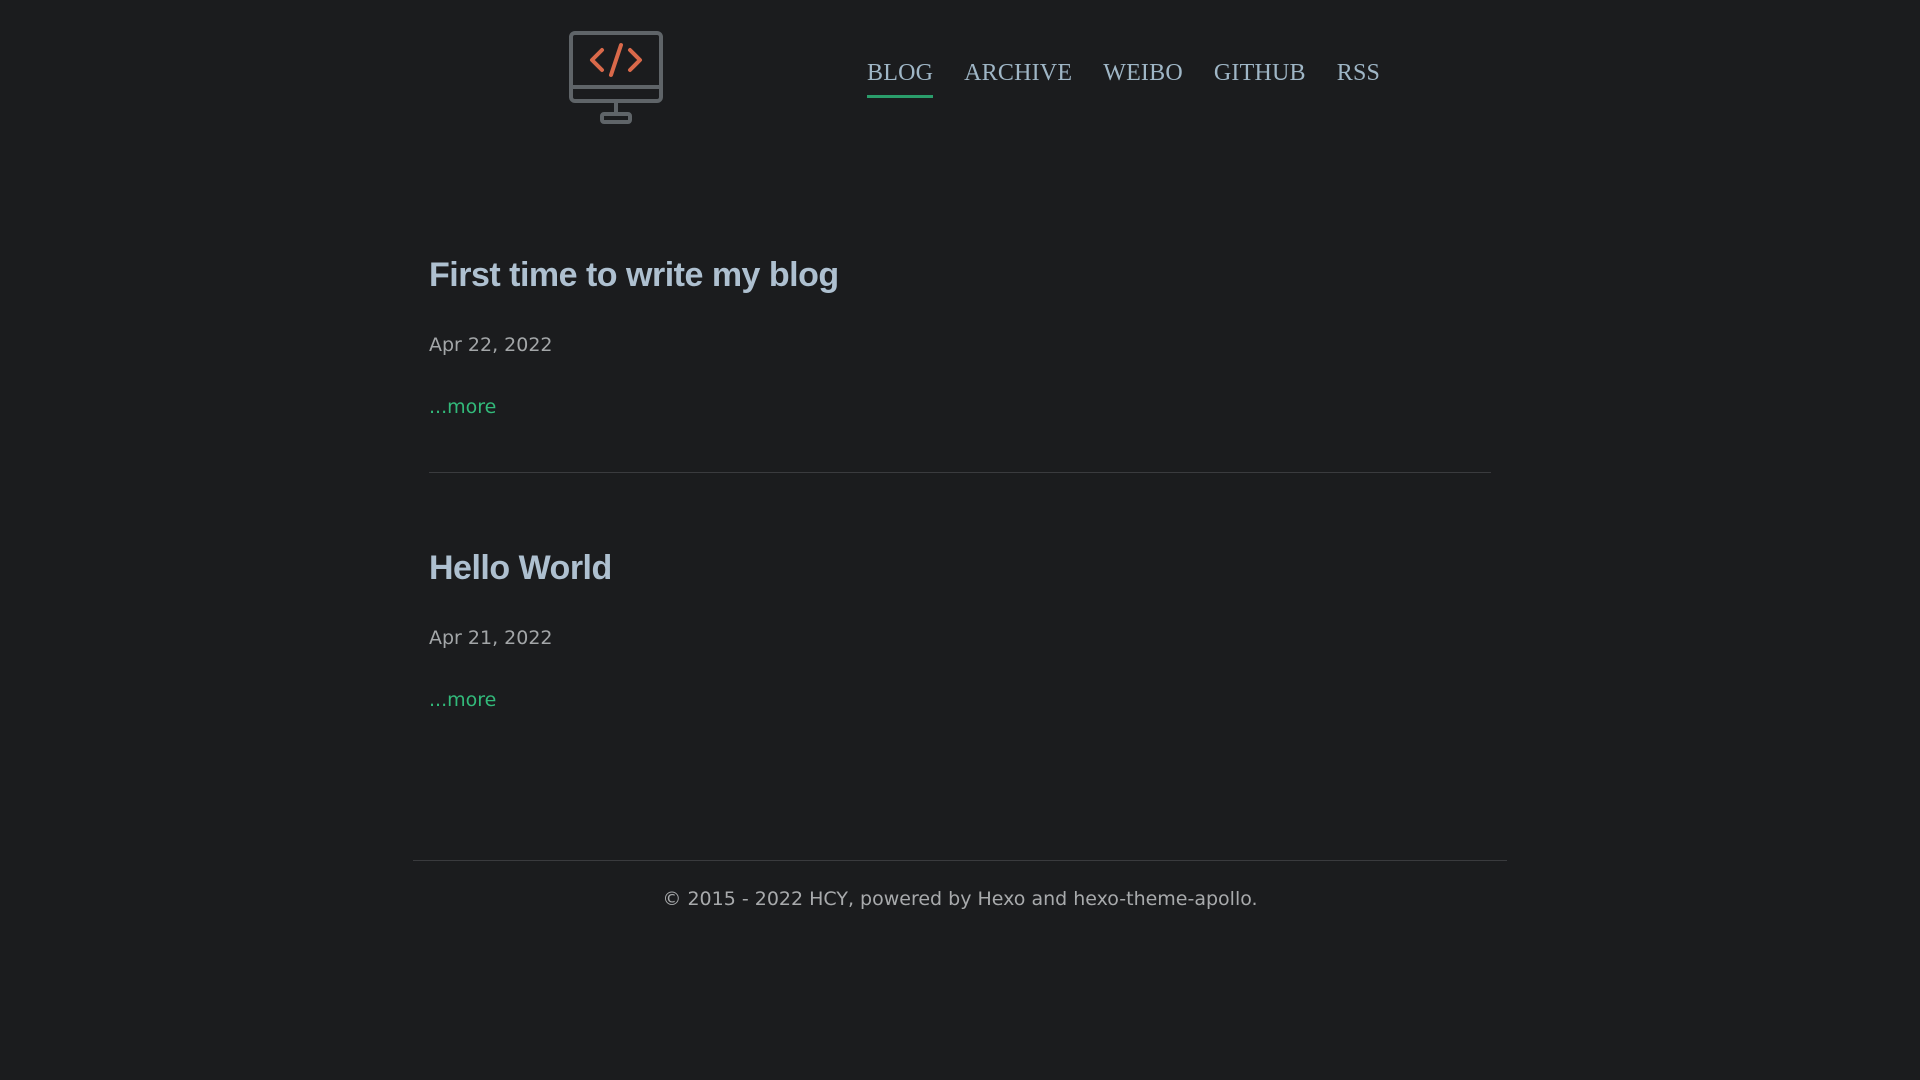  What do you see at coordinates (491, 345) in the screenshot?
I see `post-date: Apr 22, 2022` at bounding box center [491, 345].